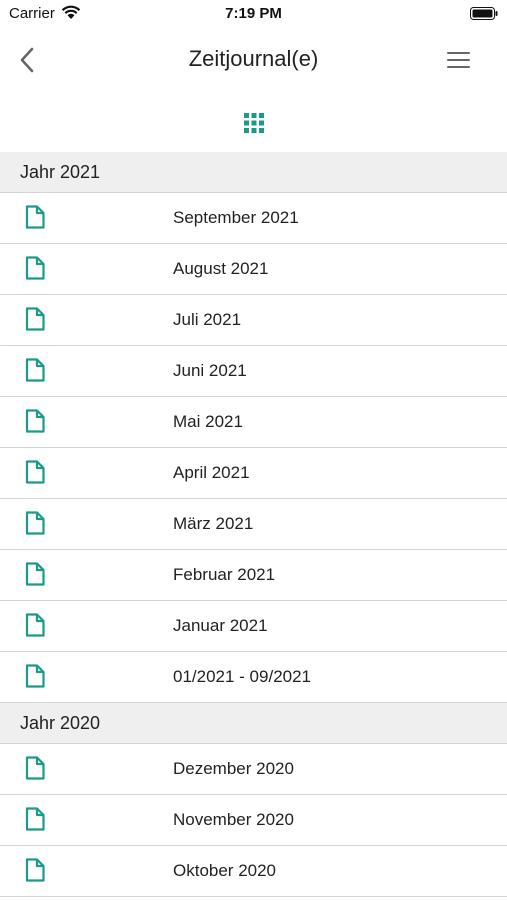 Image resolution: width=507 pixels, height=900 pixels. I want to click on page-title: Zeitjournal(e), so click(253, 58).